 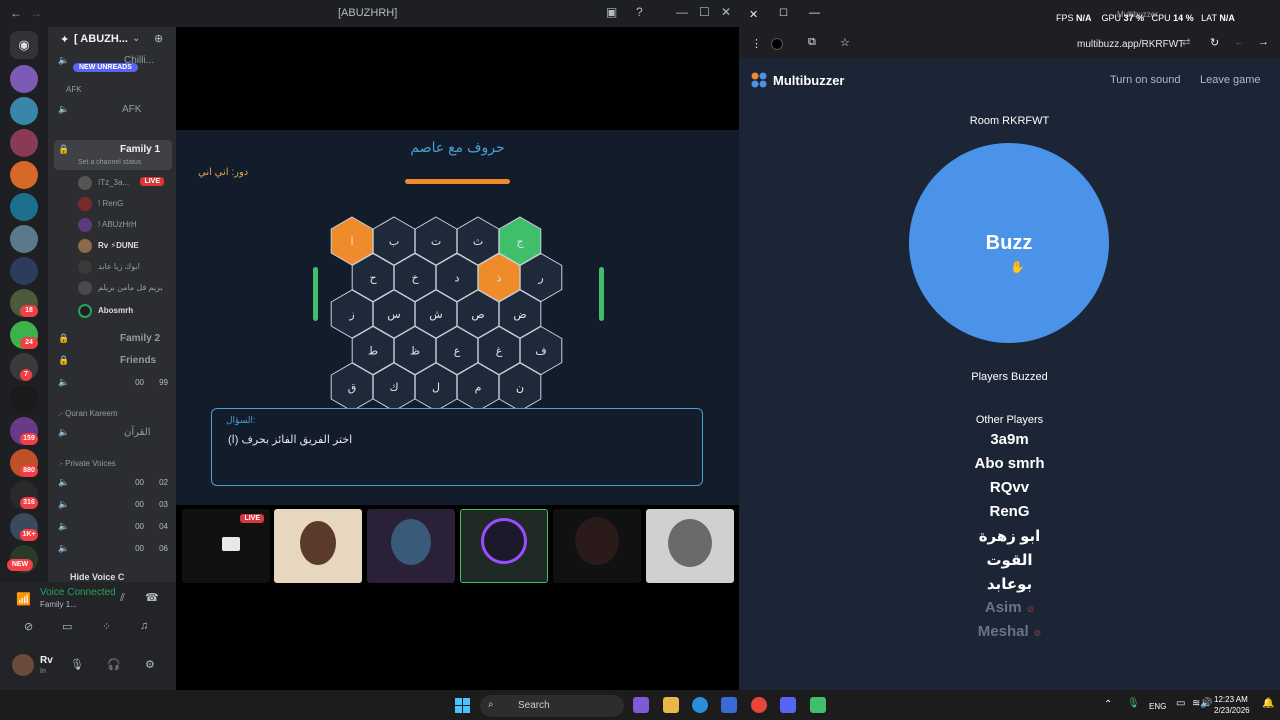 I want to click on channel-quran: 🔈 القرآن, so click(x=113, y=433).